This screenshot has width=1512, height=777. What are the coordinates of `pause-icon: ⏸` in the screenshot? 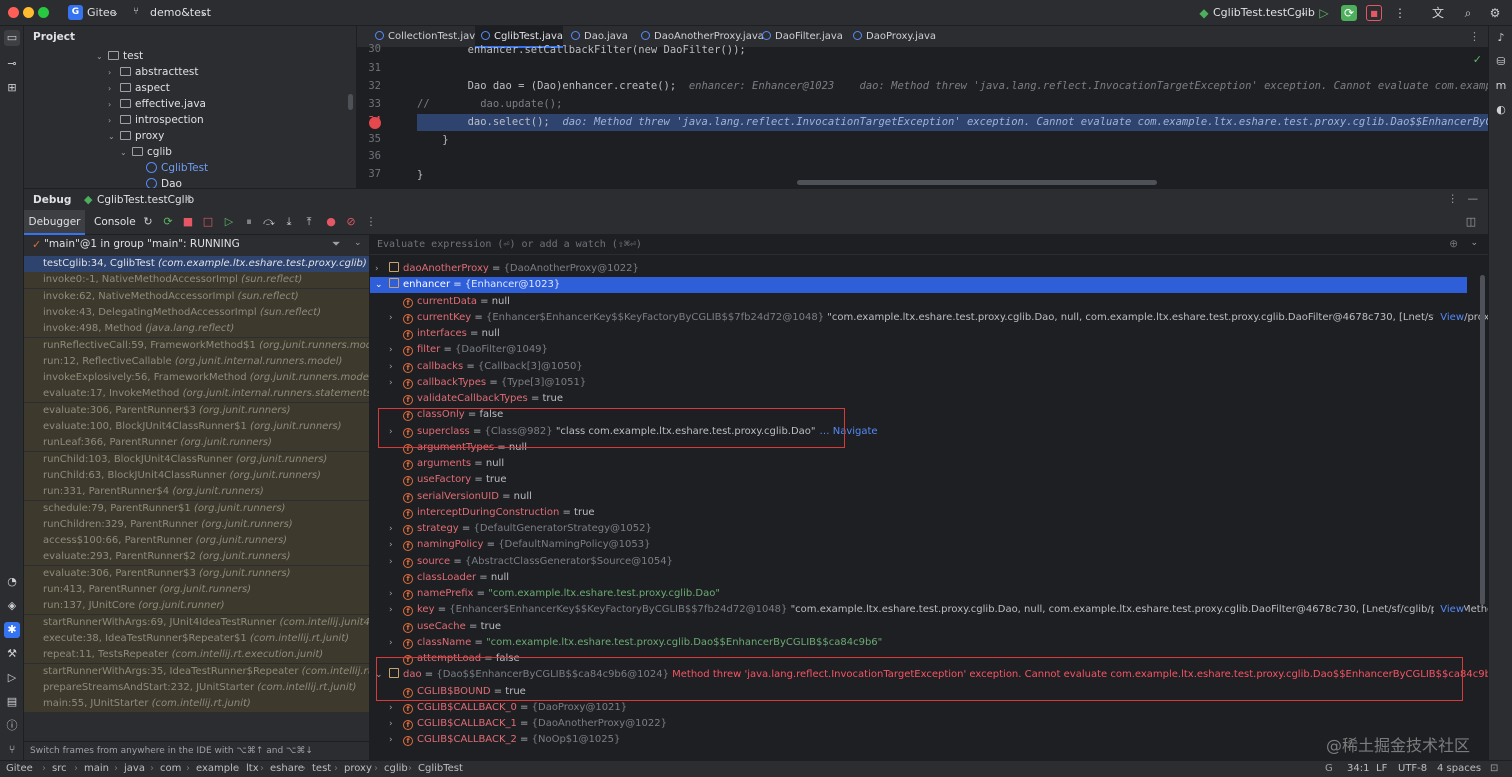 It's located at (249, 222).